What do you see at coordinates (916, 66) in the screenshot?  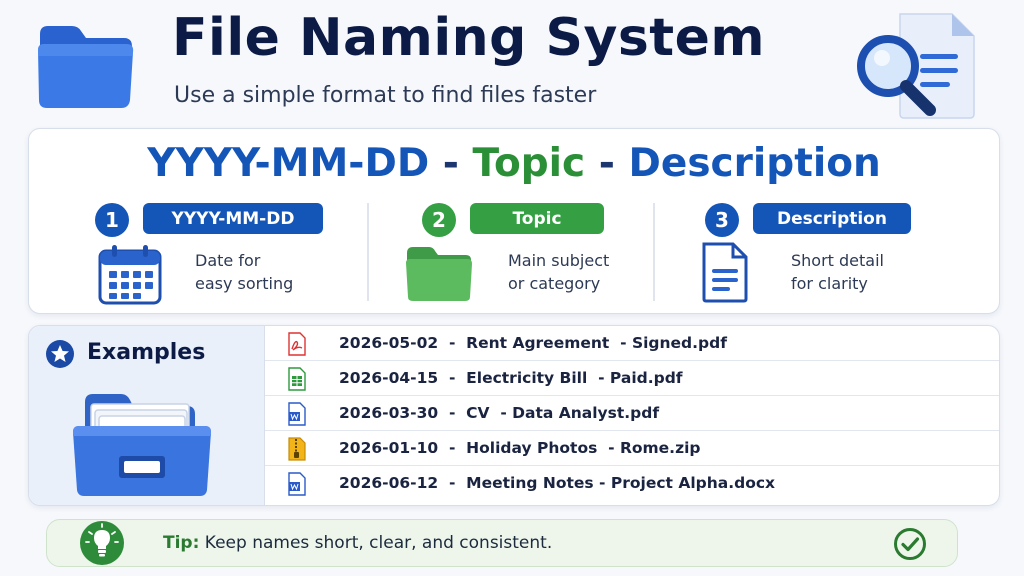 I see `magnifier-document-icon` at bounding box center [916, 66].